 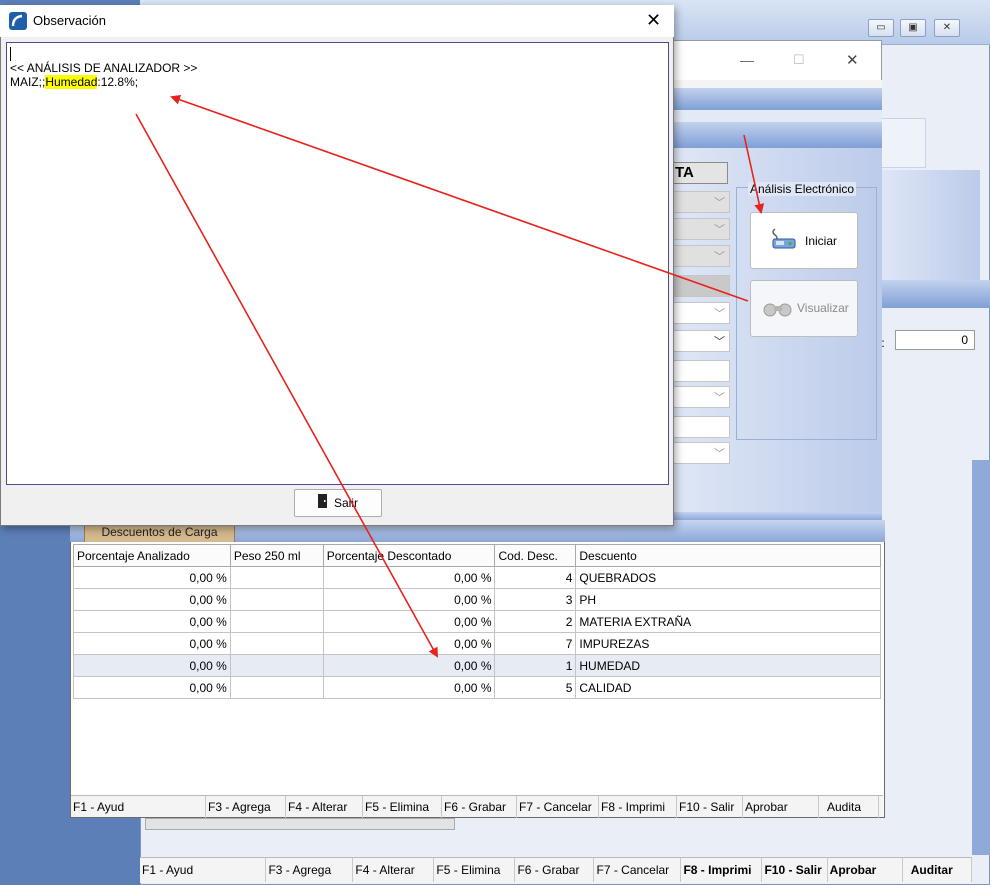 I want to click on arrow-to-iniciar, so click(x=754, y=174).